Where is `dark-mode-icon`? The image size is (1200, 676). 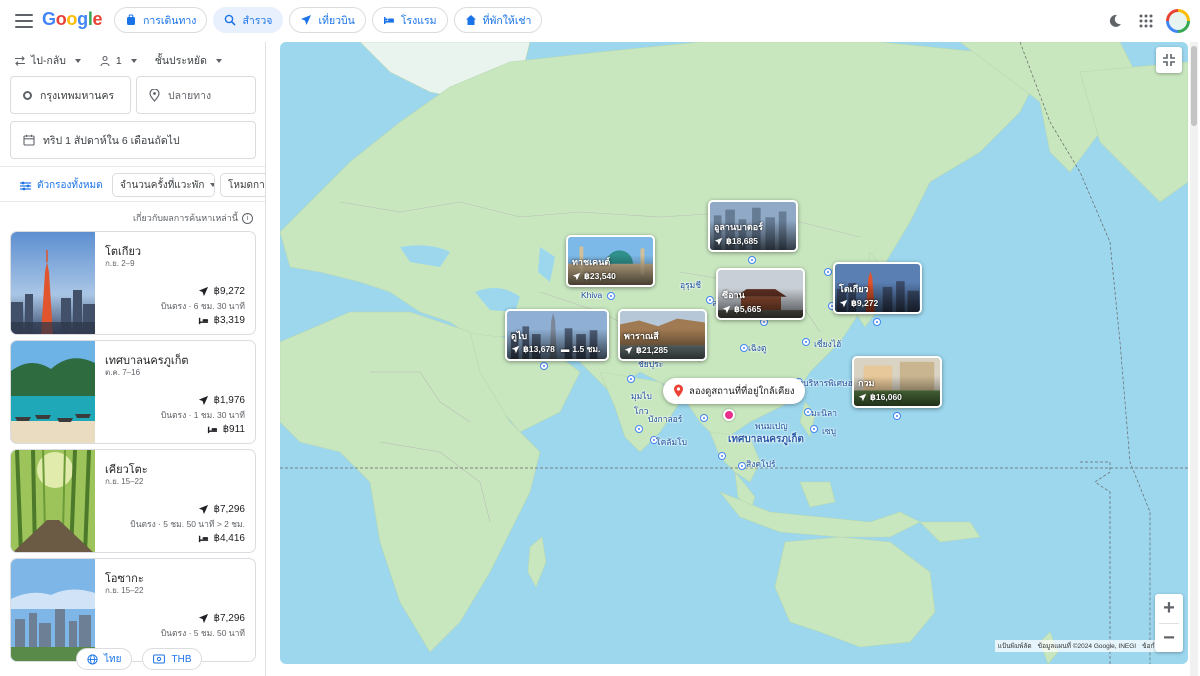
dark-mode-icon is located at coordinates (1115, 21).